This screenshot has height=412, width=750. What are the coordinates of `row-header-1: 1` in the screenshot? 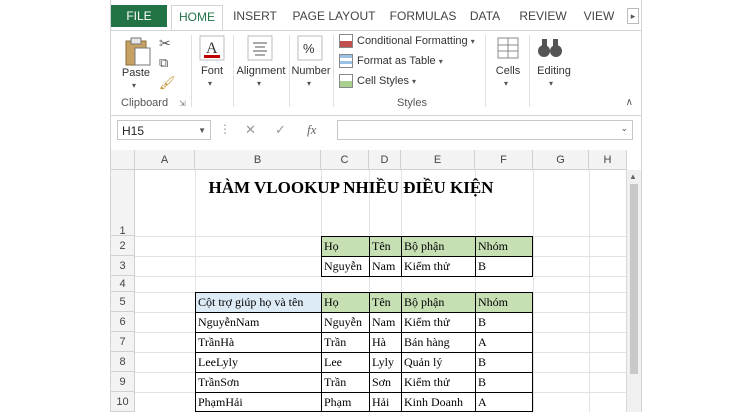 It's located at (123, 203).